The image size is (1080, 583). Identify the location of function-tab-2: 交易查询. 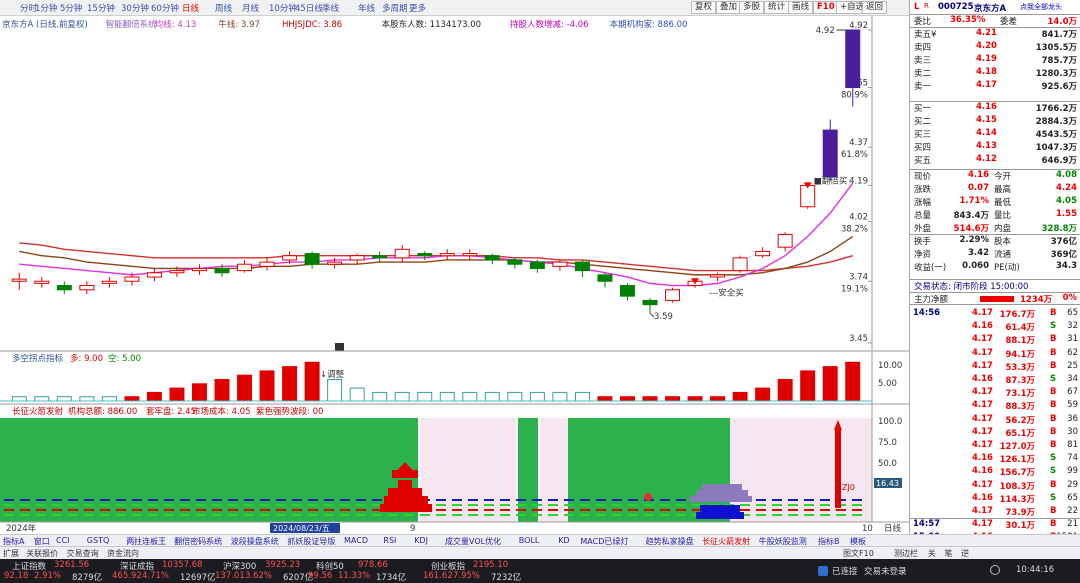
(83, 553).